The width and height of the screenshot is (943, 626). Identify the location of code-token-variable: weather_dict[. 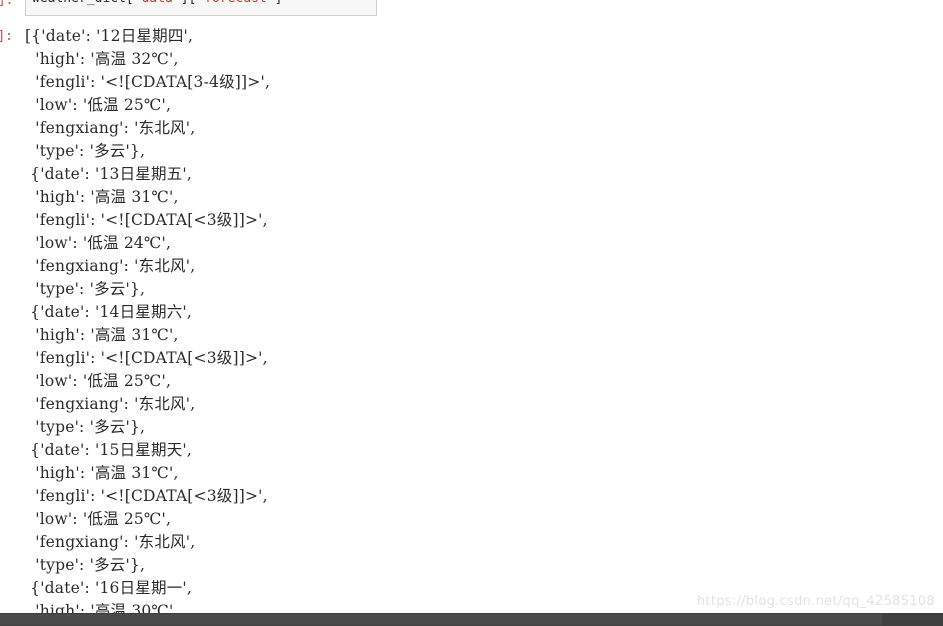
(83, 3).